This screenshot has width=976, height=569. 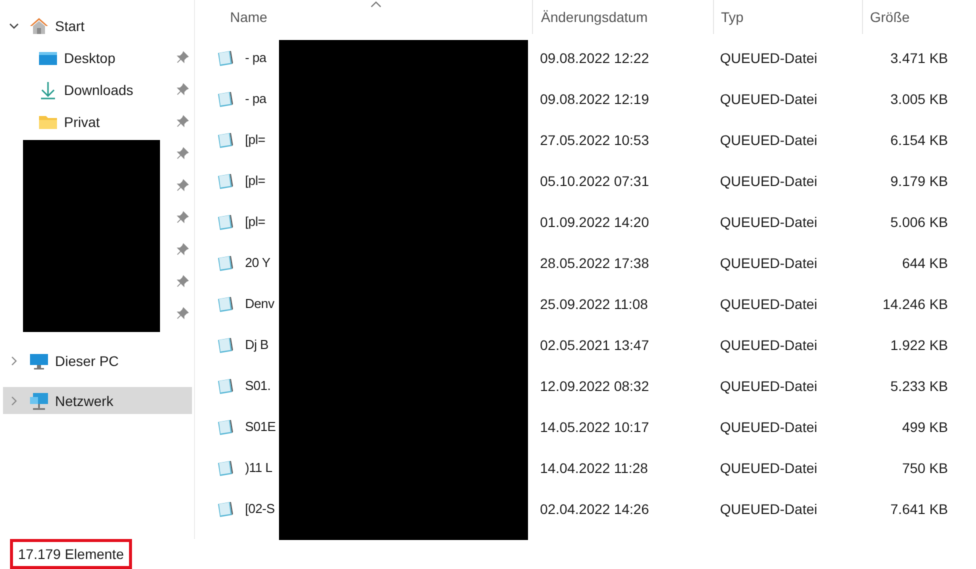 I want to click on size-cell-text: 644 KB, so click(x=925, y=262).